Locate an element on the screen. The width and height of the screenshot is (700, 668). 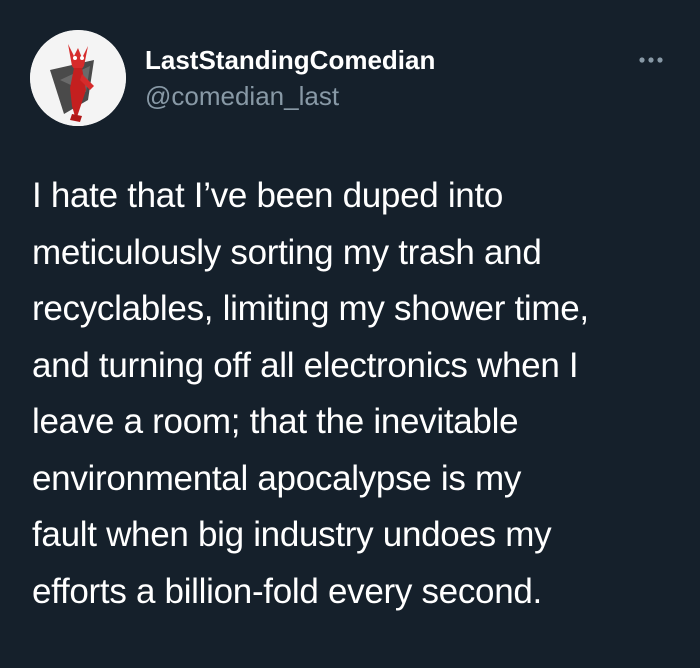
red-devil-character-avatar-icon is located at coordinates (78, 78).